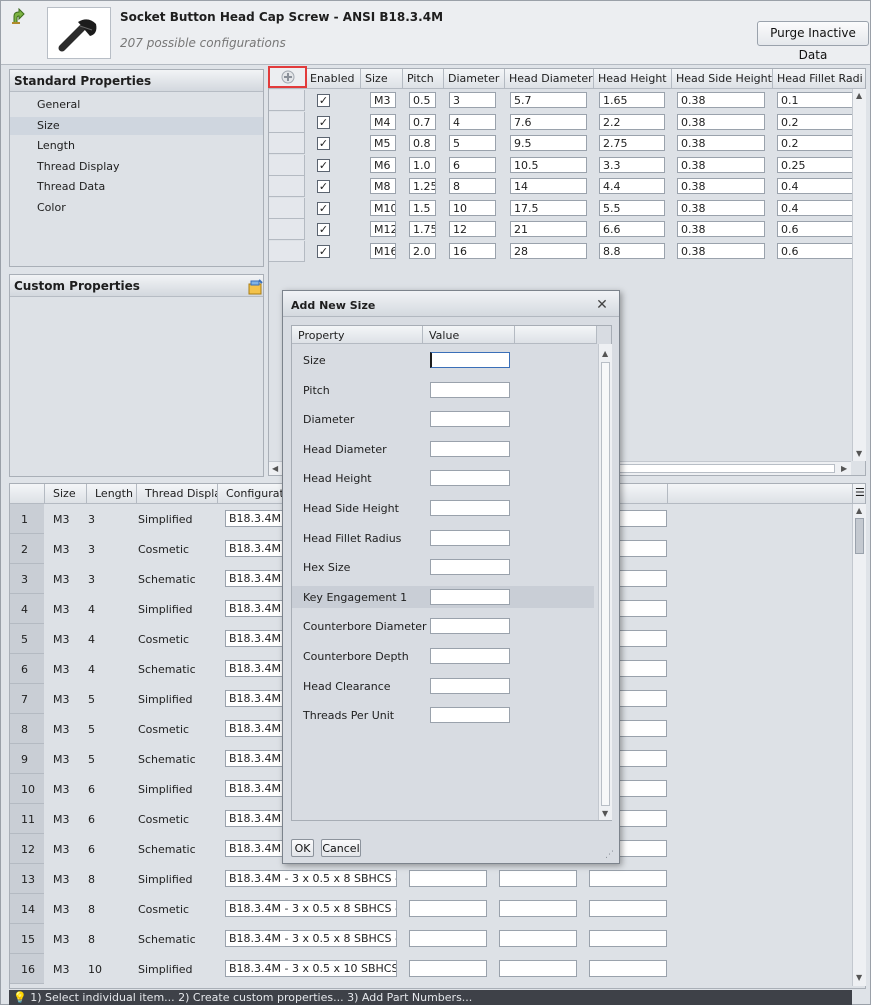  What do you see at coordinates (311, 938) in the screenshot?
I see `configuration-cell: B18.3.4M - 3 x 0.5 x 8 SBHCS --S` at bounding box center [311, 938].